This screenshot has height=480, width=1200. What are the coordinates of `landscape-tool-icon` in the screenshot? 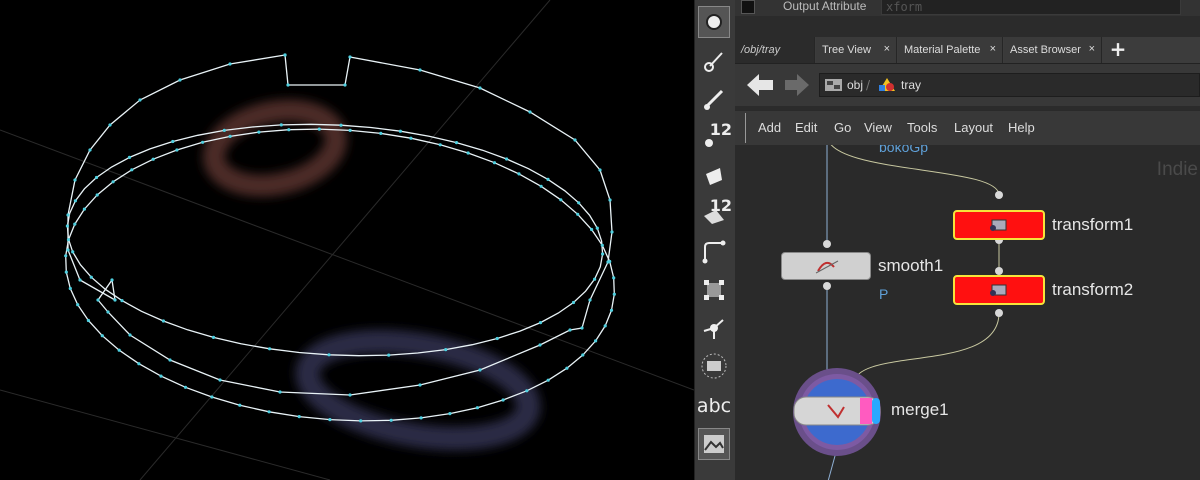 It's located at (714, 444).